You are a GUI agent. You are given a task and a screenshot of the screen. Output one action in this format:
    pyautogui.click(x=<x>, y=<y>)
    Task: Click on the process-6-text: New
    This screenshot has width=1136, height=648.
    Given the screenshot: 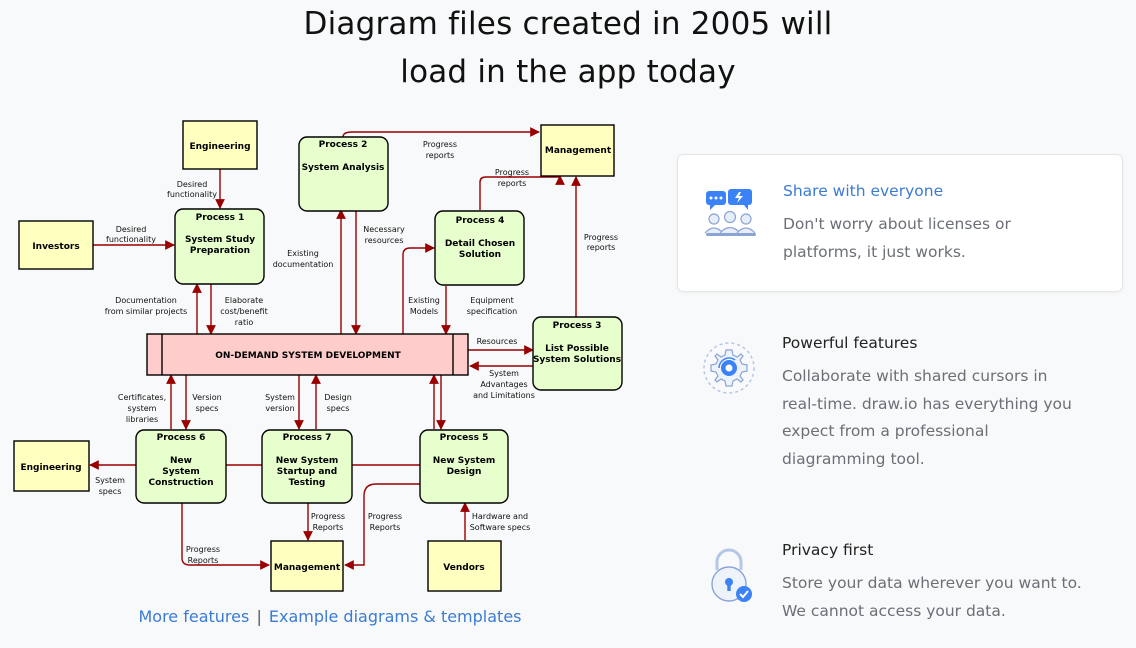 What is the action you would take?
    pyautogui.click(x=181, y=461)
    